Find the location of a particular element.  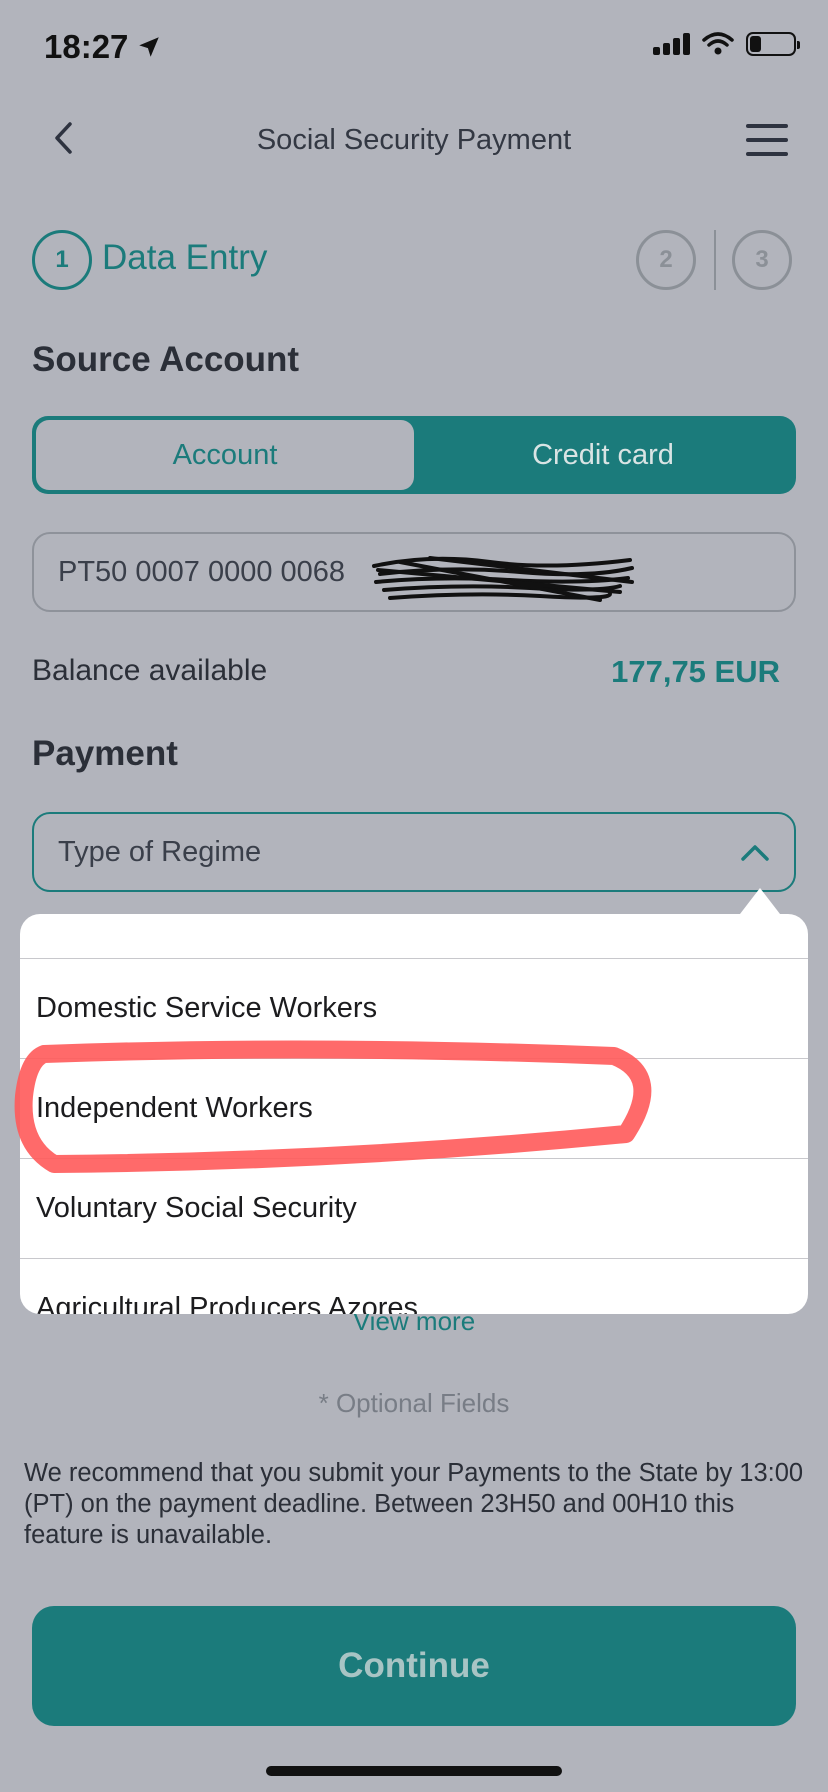

tab-credit-card: Credit card is located at coordinates (603, 455).